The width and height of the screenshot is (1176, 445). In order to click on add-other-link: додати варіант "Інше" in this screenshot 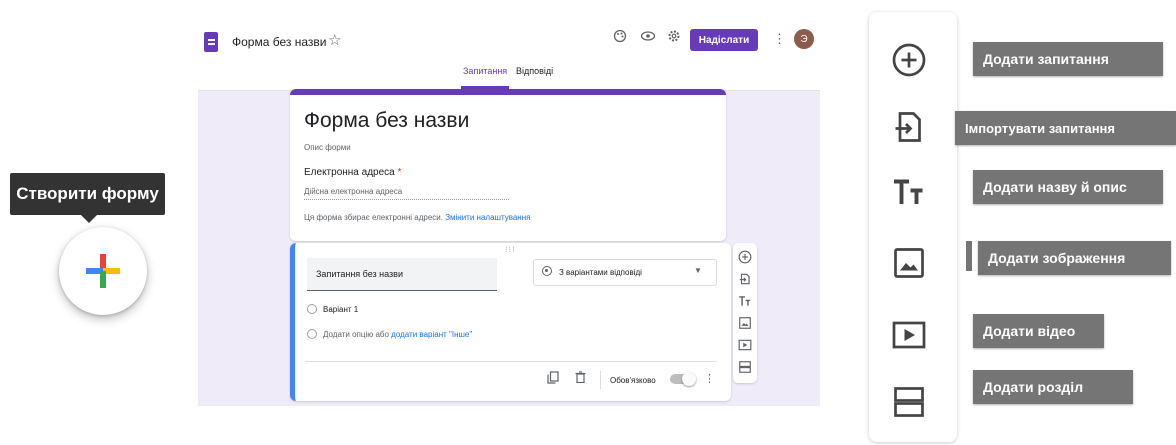, I will do `click(431, 334)`.